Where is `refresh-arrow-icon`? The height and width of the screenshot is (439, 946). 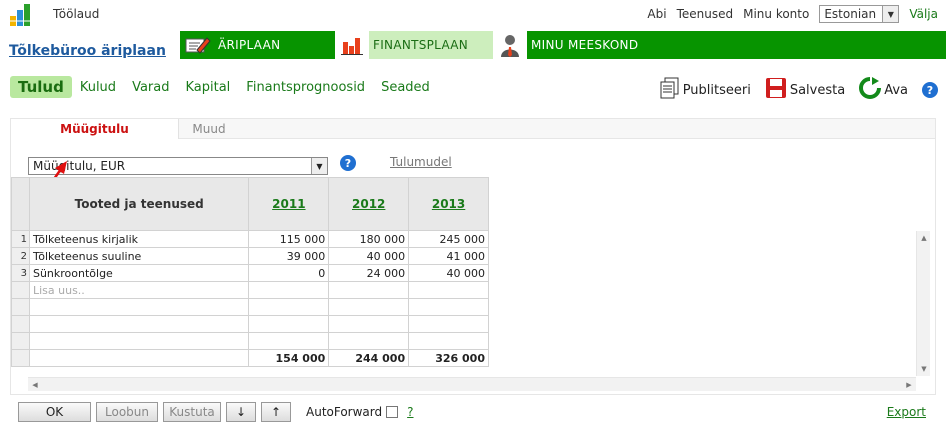
refresh-arrow-icon is located at coordinates (870, 90).